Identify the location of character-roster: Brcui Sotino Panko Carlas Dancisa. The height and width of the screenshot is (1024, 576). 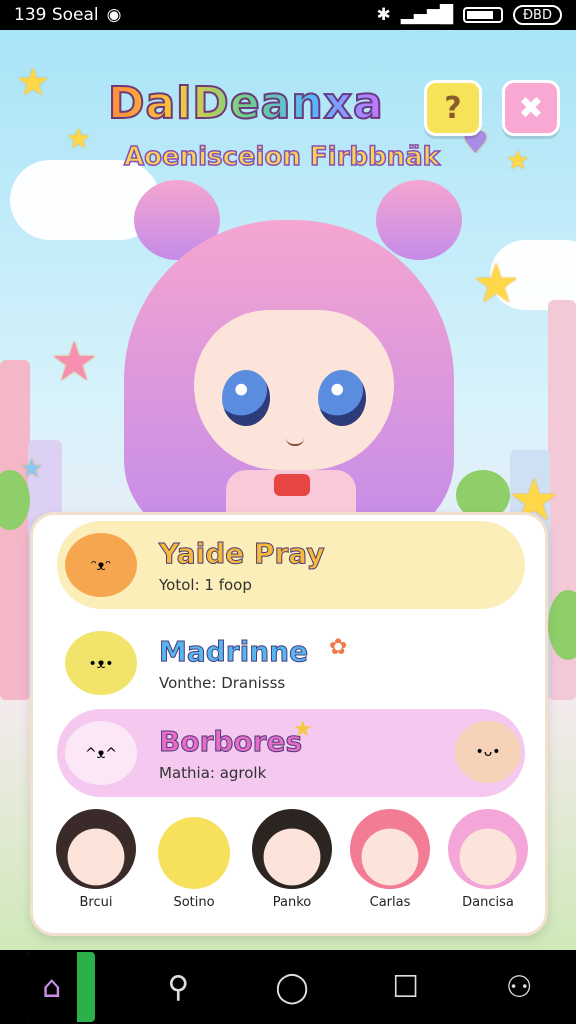
(292, 869).